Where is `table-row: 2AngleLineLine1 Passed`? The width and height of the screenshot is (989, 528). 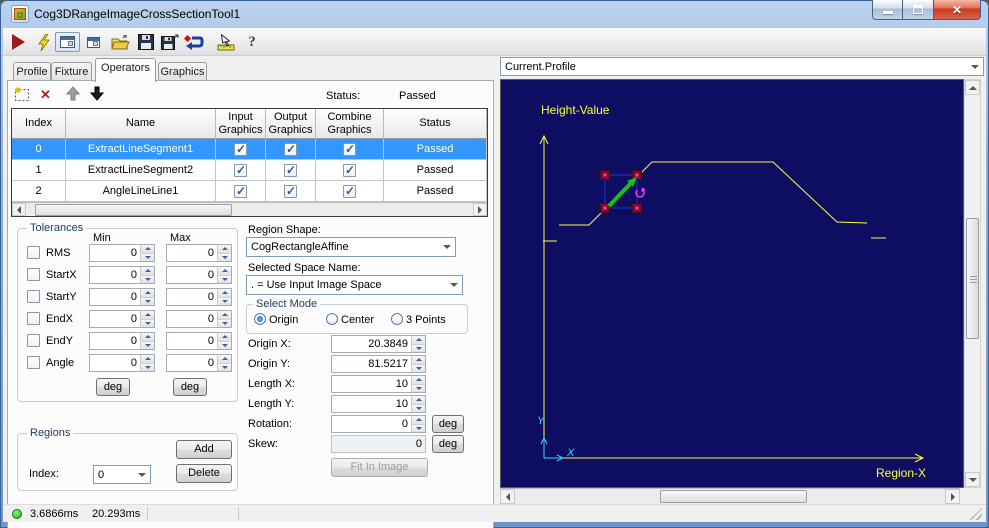
table-row: 2AngleLineLine1 Passed is located at coordinates (249, 191).